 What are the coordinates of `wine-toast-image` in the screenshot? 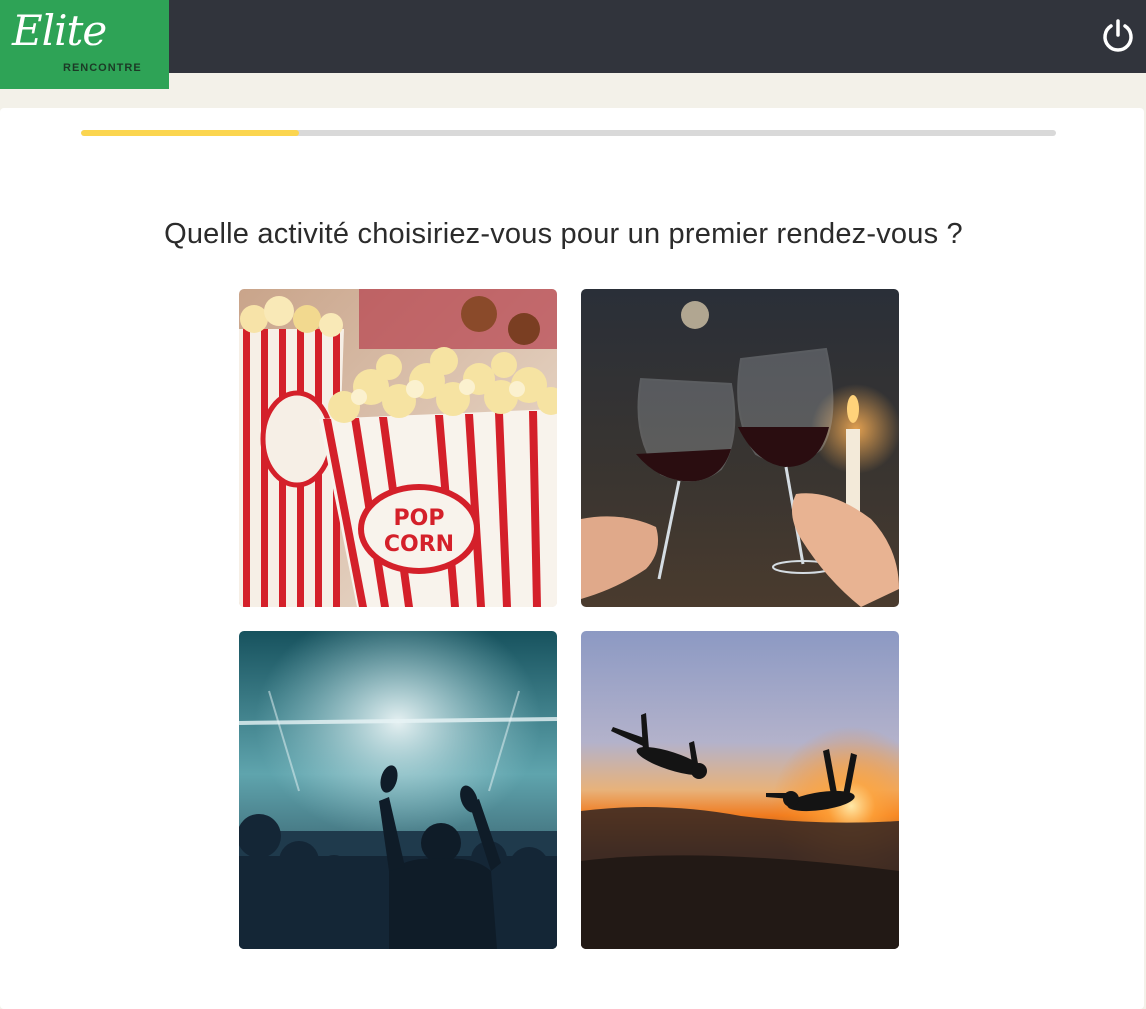 It's located at (740, 448).